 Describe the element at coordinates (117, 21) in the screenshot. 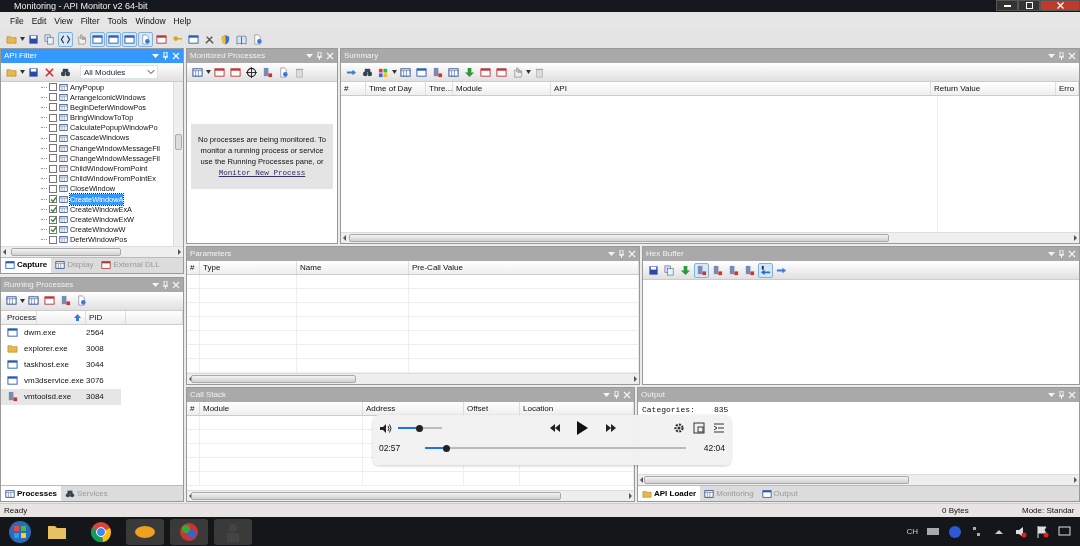

I see `menu-item: Tools` at that location.